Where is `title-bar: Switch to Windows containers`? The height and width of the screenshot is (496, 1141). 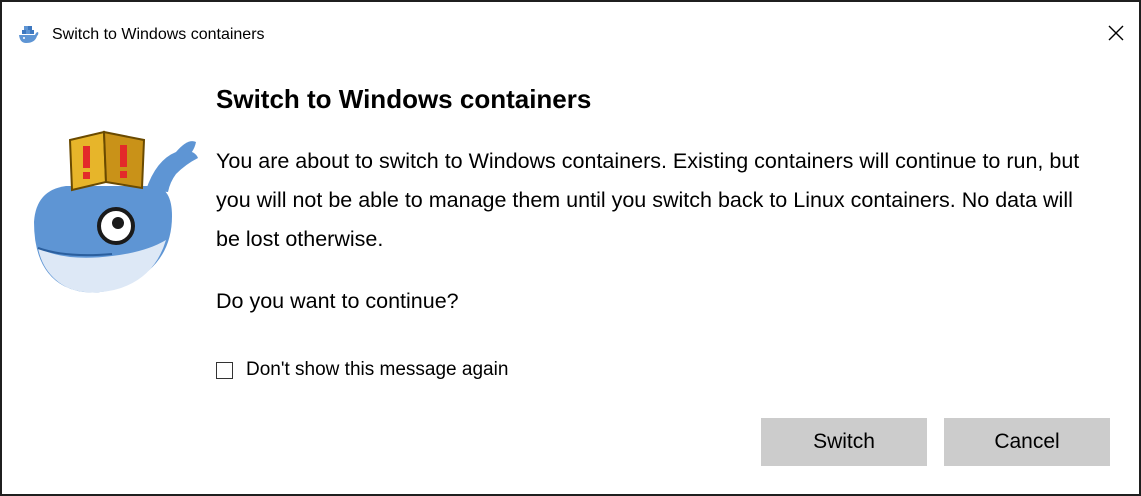 title-bar: Switch to Windows containers is located at coordinates (570, 32).